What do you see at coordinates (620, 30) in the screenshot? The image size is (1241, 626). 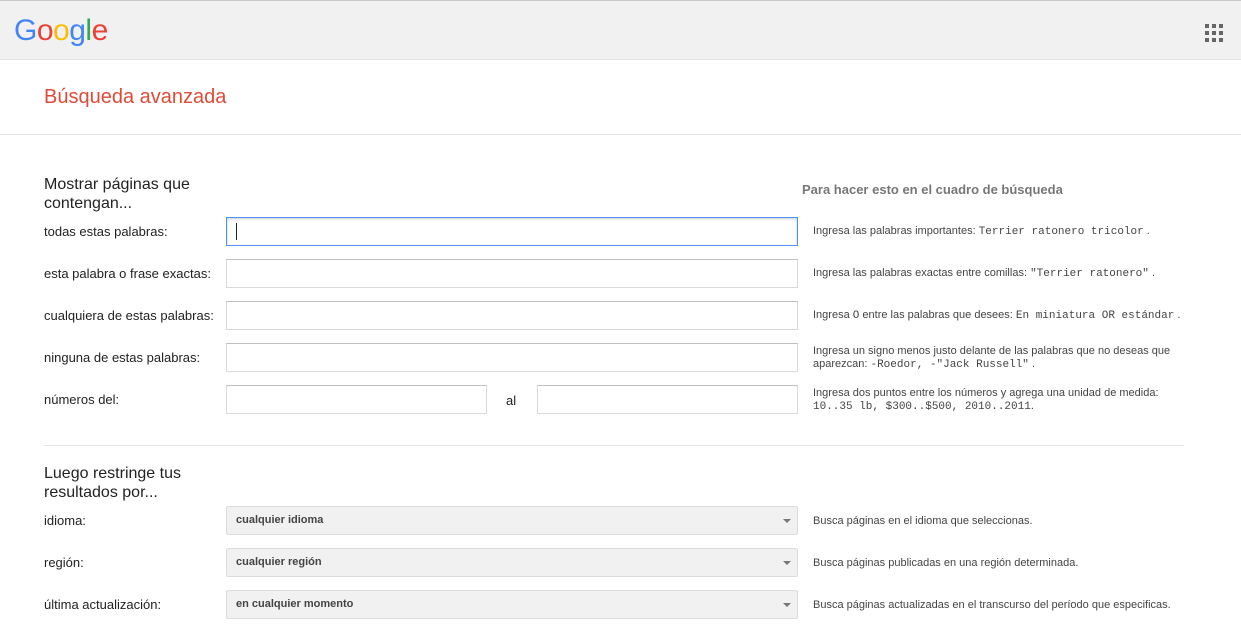 I see `top-bar: Google` at bounding box center [620, 30].